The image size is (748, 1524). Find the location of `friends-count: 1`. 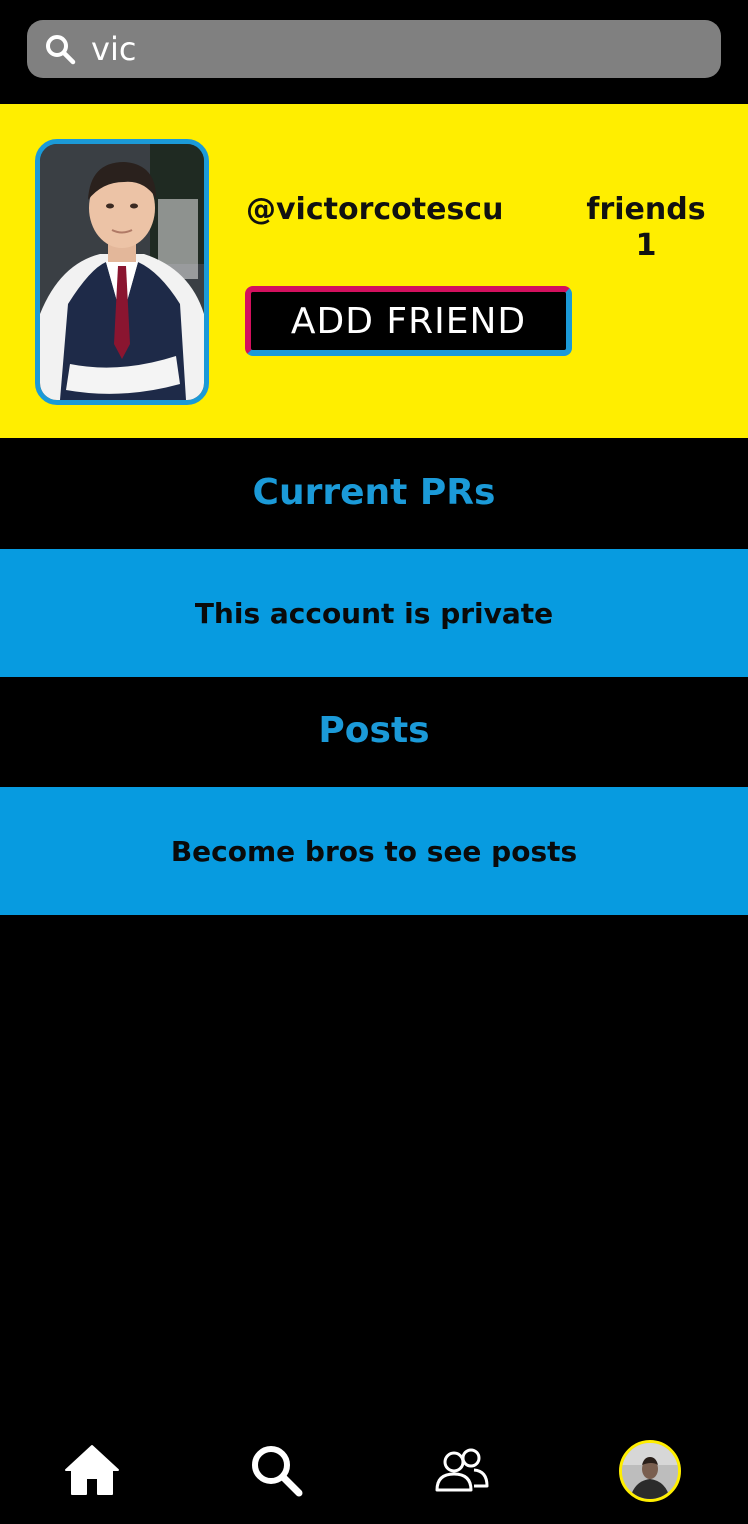

friends-count: 1 is located at coordinates (646, 245).